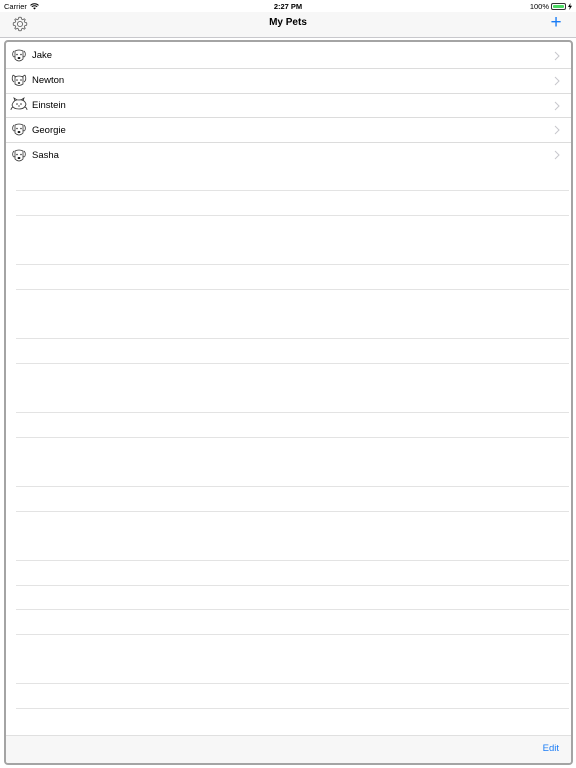 The width and height of the screenshot is (576, 768). I want to click on status-bar: Carrier 2:27 PM 100%, so click(288, 6).